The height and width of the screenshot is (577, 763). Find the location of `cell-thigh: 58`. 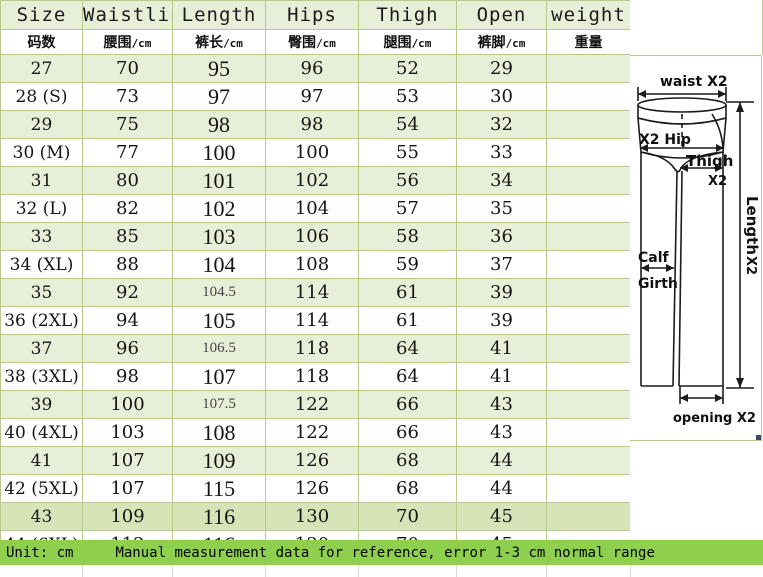

cell-thigh: 58 is located at coordinates (407, 236).